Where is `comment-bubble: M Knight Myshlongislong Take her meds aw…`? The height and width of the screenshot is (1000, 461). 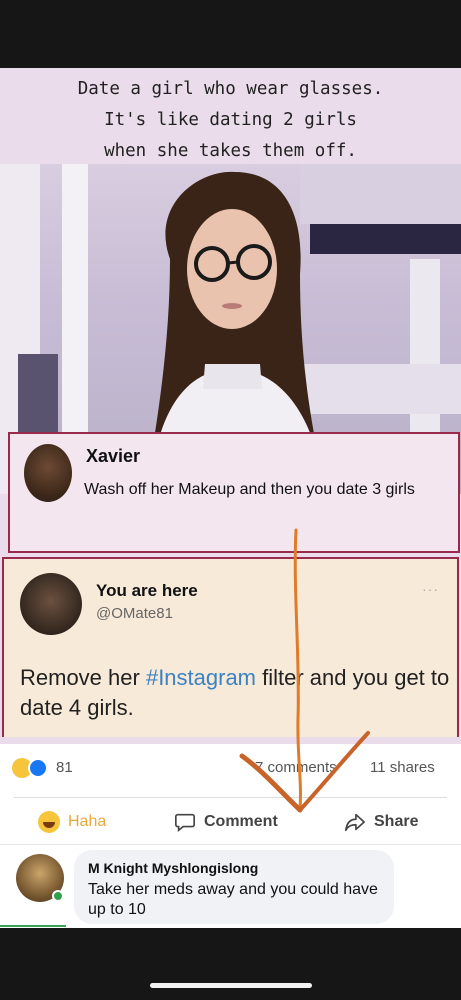
comment-bubble: M Knight Myshlongislong Take her meds aw… is located at coordinates (234, 887).